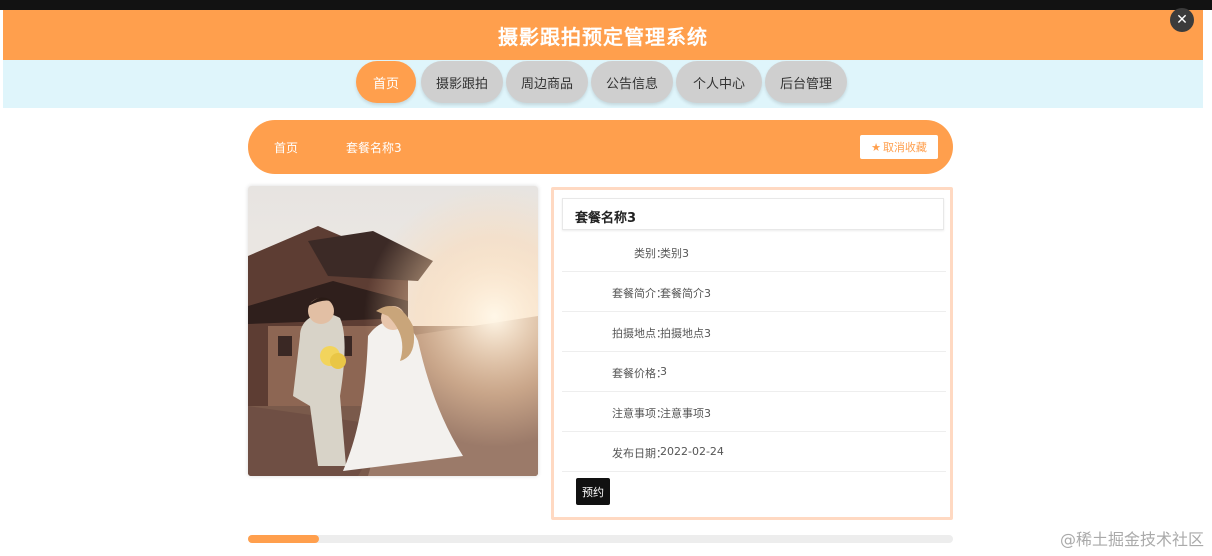 Image resolution: width=1212 pixels, height=556 pixels. I want to click on close-icon: ✕, so click(1182, 20).